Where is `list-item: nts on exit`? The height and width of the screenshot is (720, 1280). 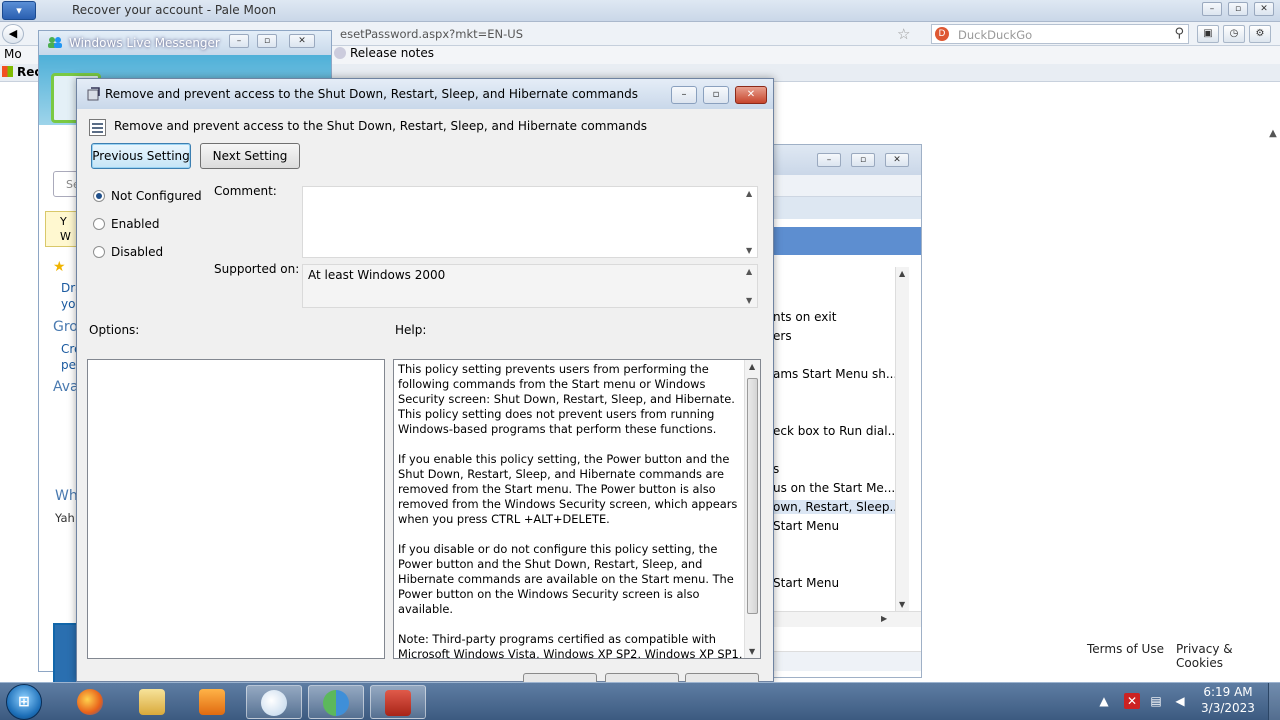 list-item: nts on exit is located at coordinates (804, 317).